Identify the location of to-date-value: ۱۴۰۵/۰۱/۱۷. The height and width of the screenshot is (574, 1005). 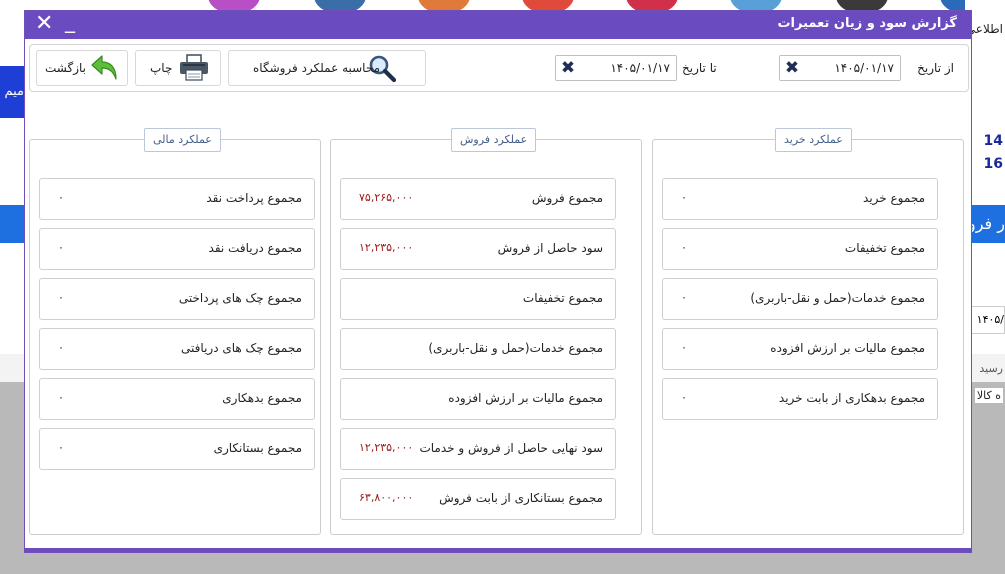
(640, 68).